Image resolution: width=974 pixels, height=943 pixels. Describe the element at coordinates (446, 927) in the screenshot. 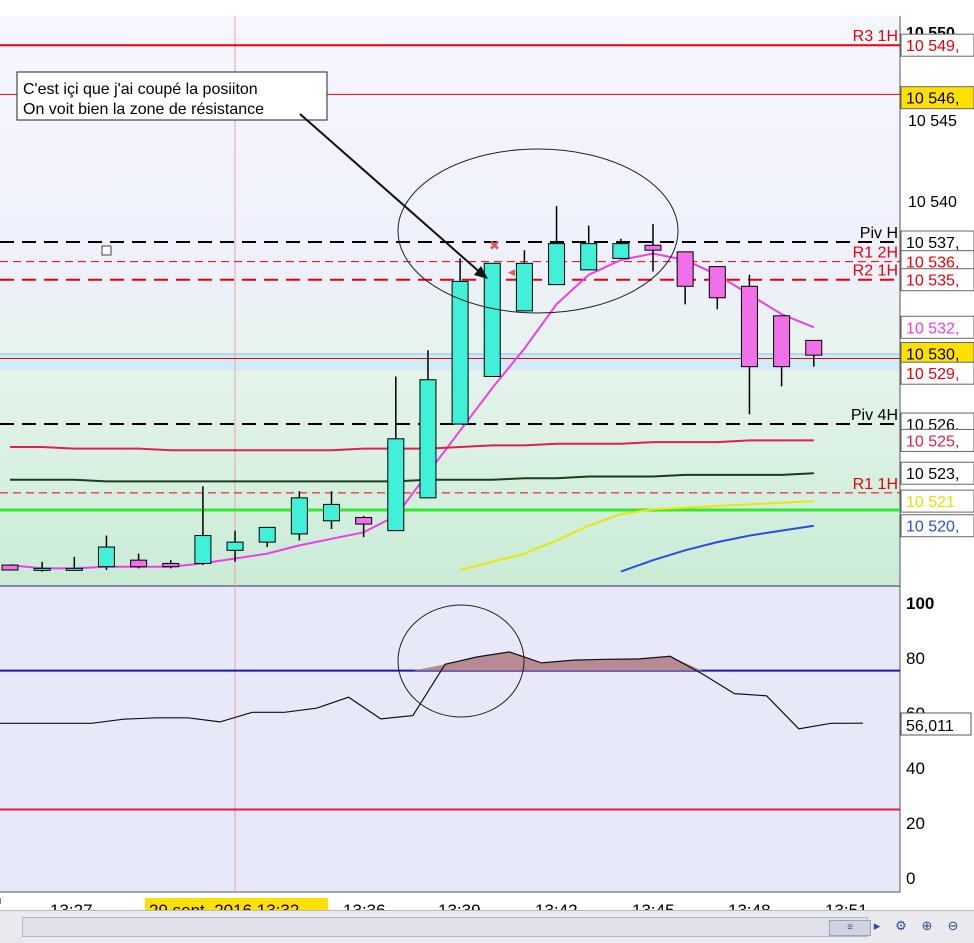

I see `horizontal-scrollbar: ≡` at that location.